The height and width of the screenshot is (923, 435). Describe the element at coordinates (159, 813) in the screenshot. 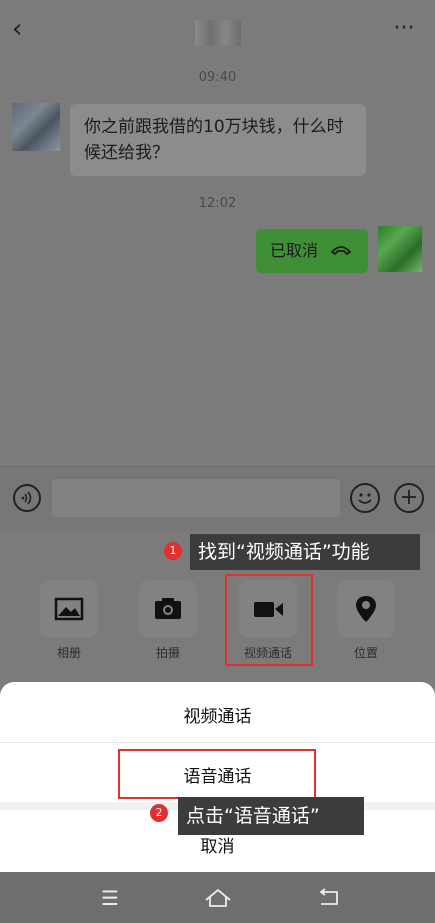

I see `step-number-badge: 2` at that location.